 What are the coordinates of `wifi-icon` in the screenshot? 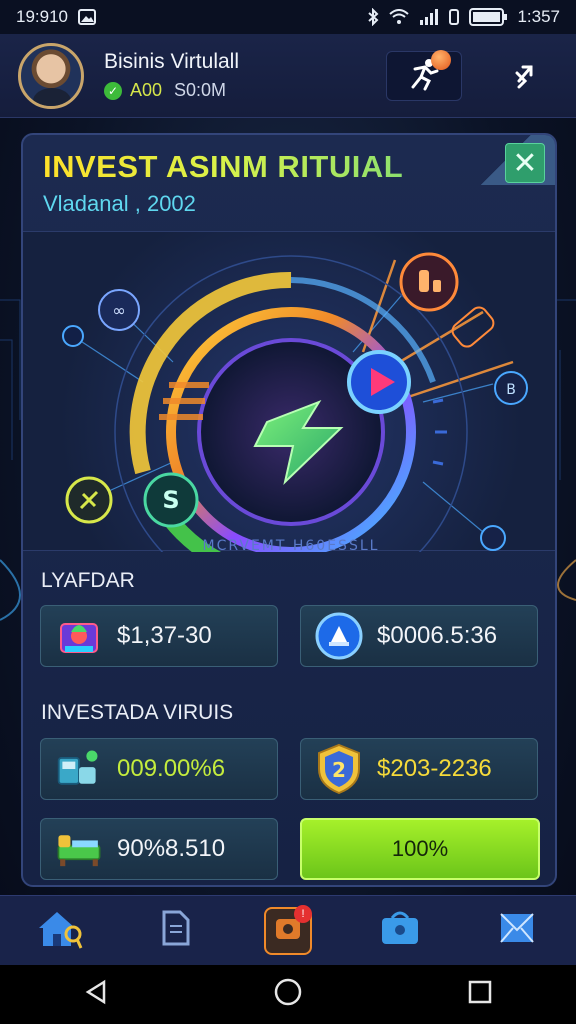 It's located at (399, 17).